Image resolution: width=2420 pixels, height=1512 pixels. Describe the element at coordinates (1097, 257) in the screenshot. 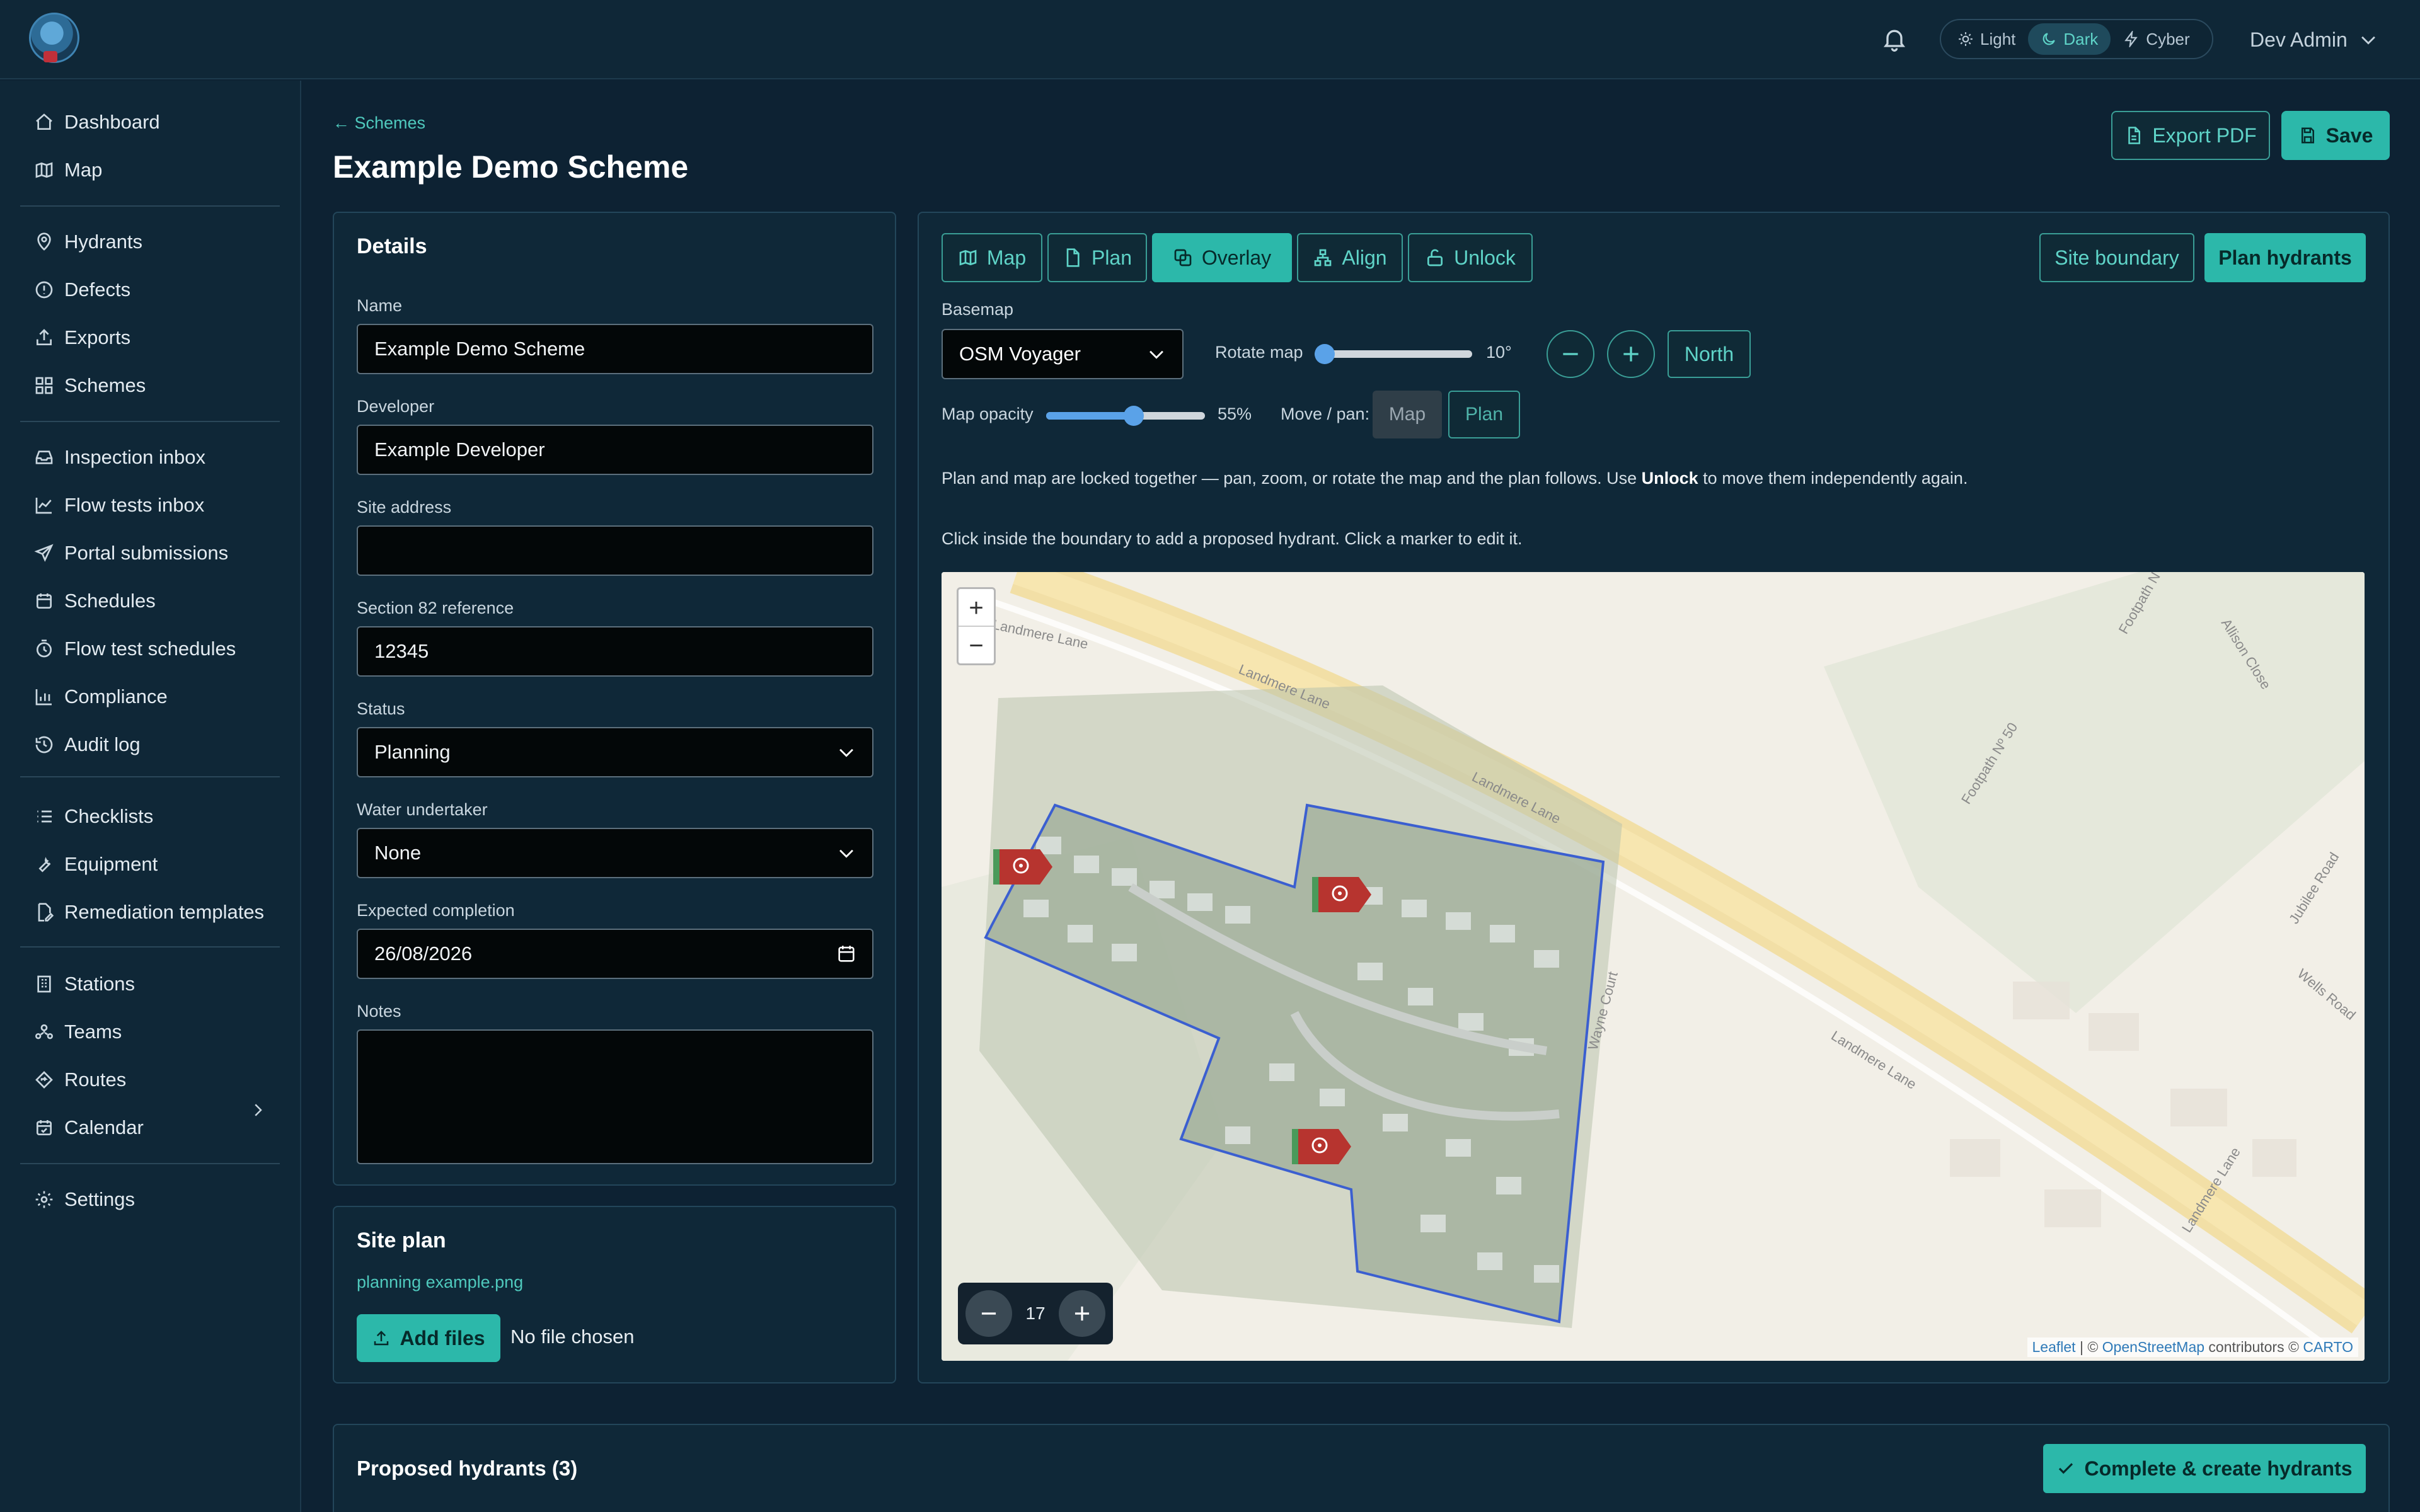

I see `tab-plan: Plan` at that location.